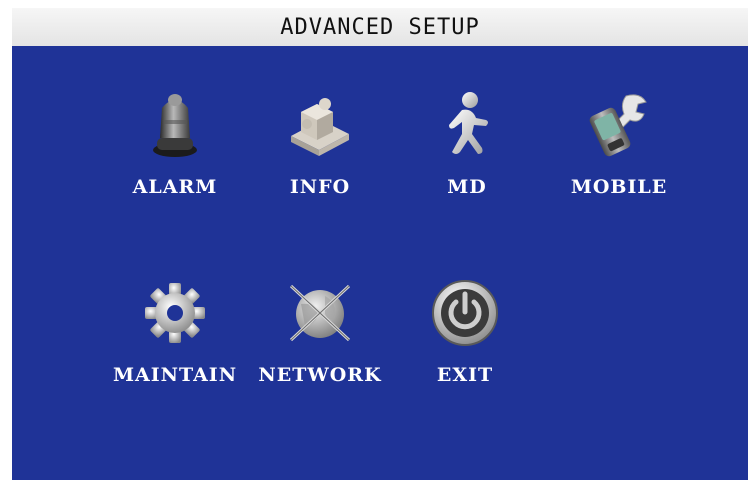 This screenshot has width=756, height=484. Describe the element at coordinates (320, 127) in the screenshot. I see `info-puzzle-icon` at that location.